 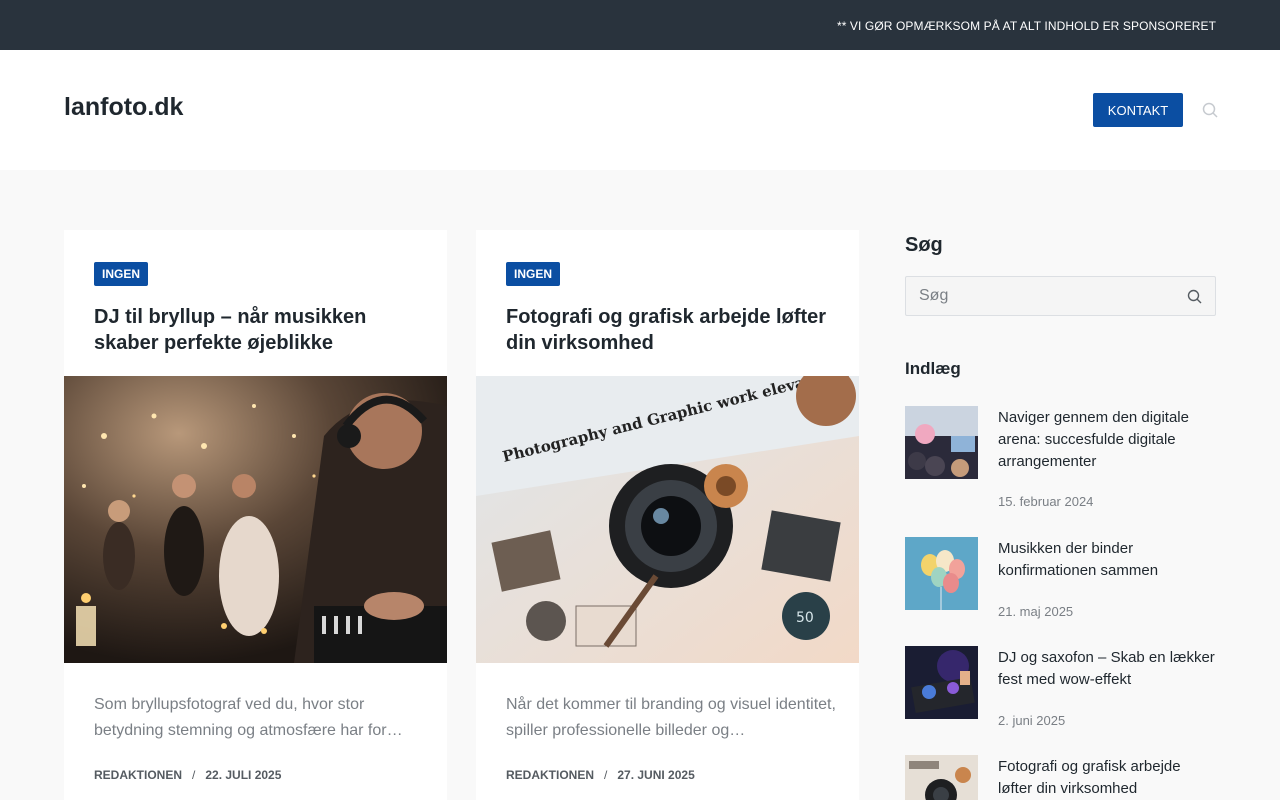 What do you see at coordinates (187, 775) in the screenshot?
I see `post-meta: REDAKTIONEN / 22. JULI 2025` at bounding box center [187, 775].